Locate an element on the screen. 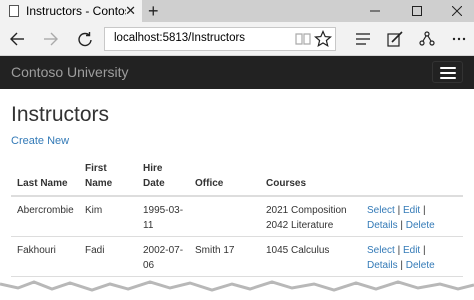 This screenshot has height=300, width=474. refresh-button is located at coordinates (85, 39).